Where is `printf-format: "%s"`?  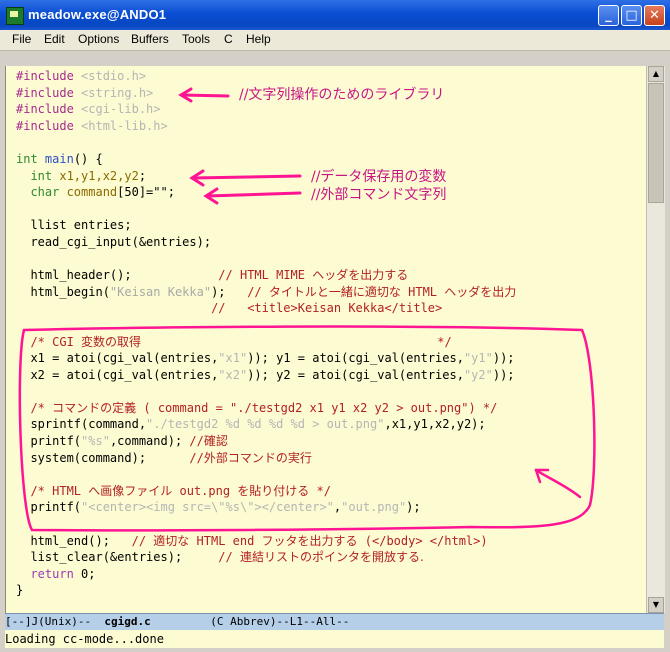
printf-format: "%s" is located at coordinates (95, 441).